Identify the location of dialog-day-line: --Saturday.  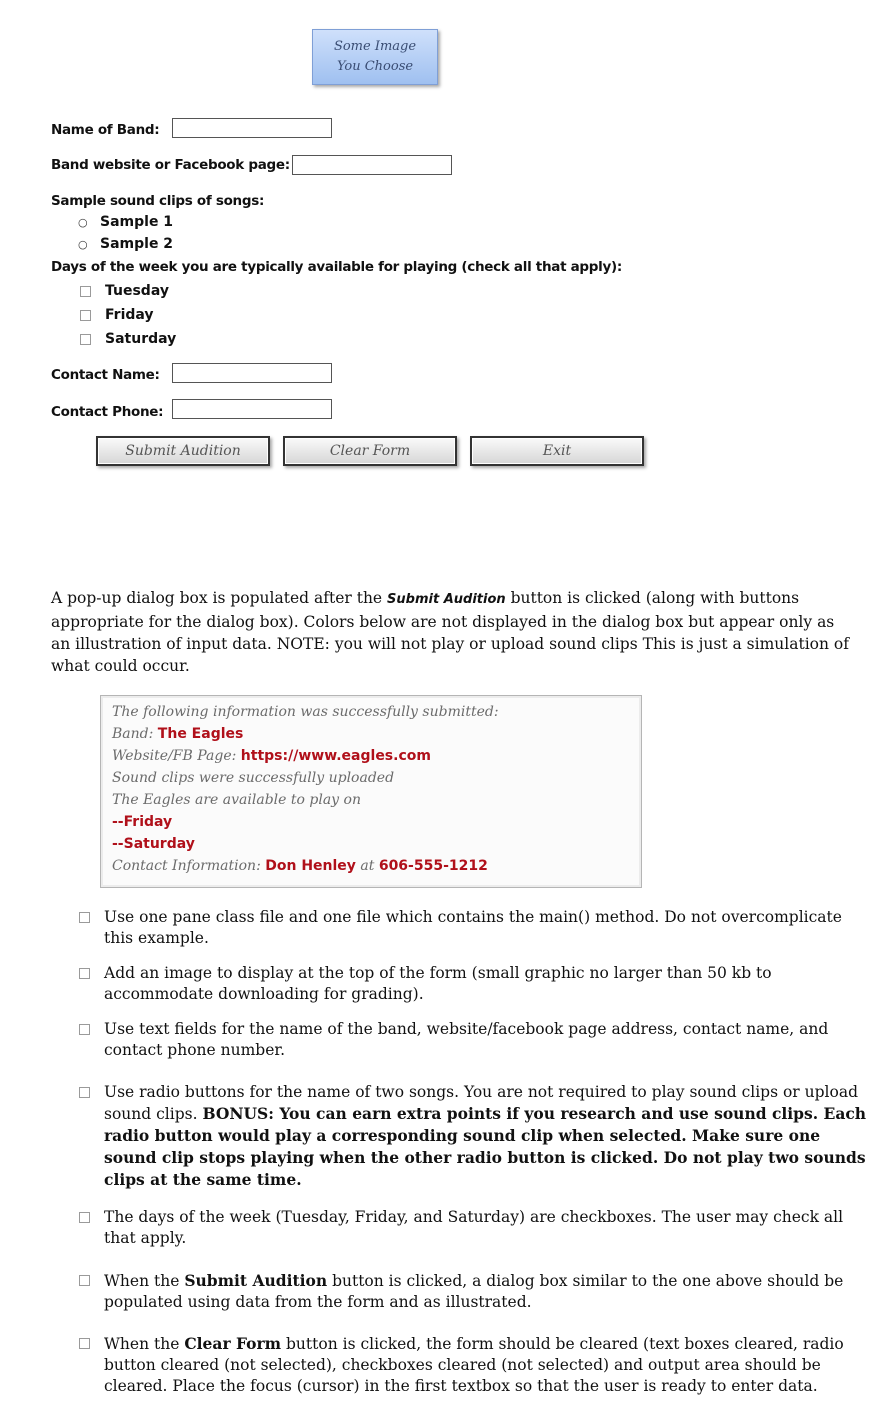
(371, 844).